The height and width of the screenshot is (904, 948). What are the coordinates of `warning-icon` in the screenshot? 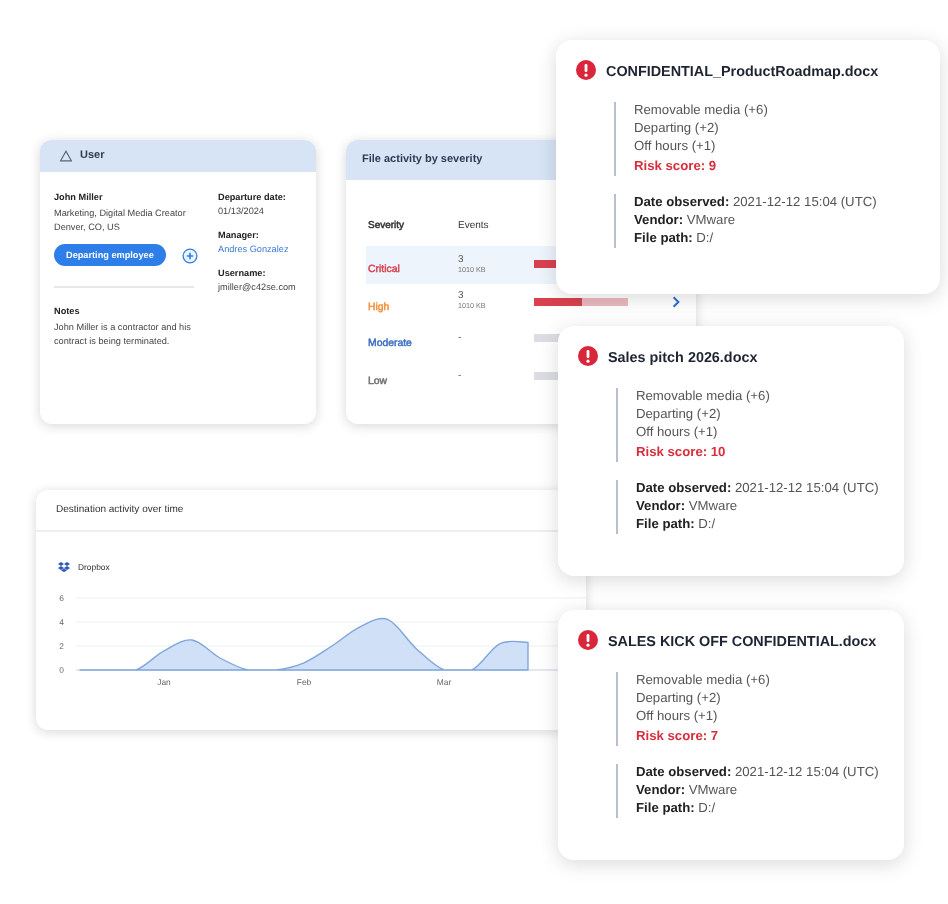 It's located at (66, 156).